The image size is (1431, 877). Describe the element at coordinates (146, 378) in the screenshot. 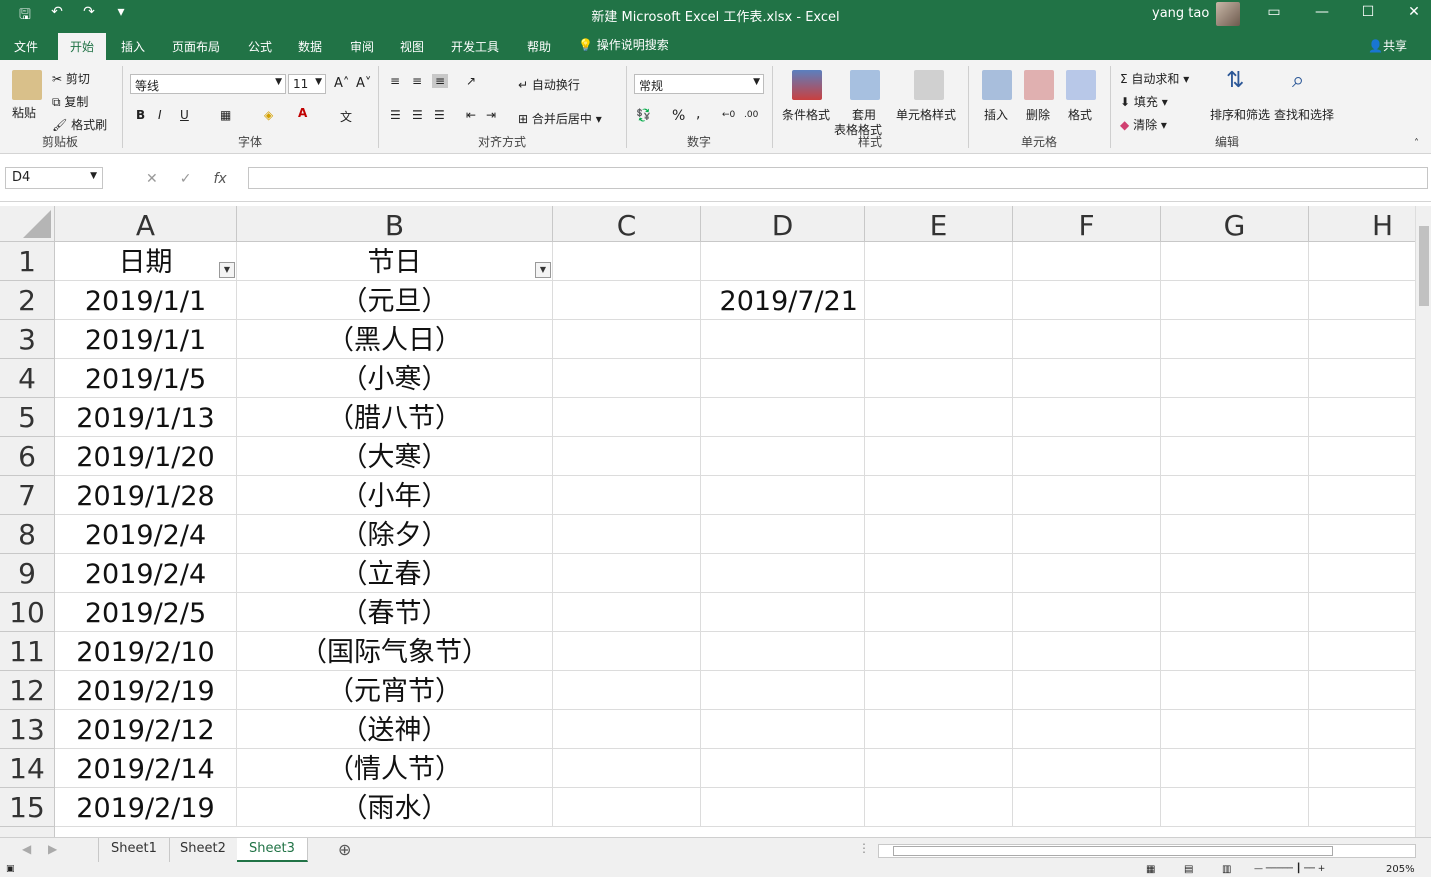

I see `cell-a4: 2019/1/5` at that location.